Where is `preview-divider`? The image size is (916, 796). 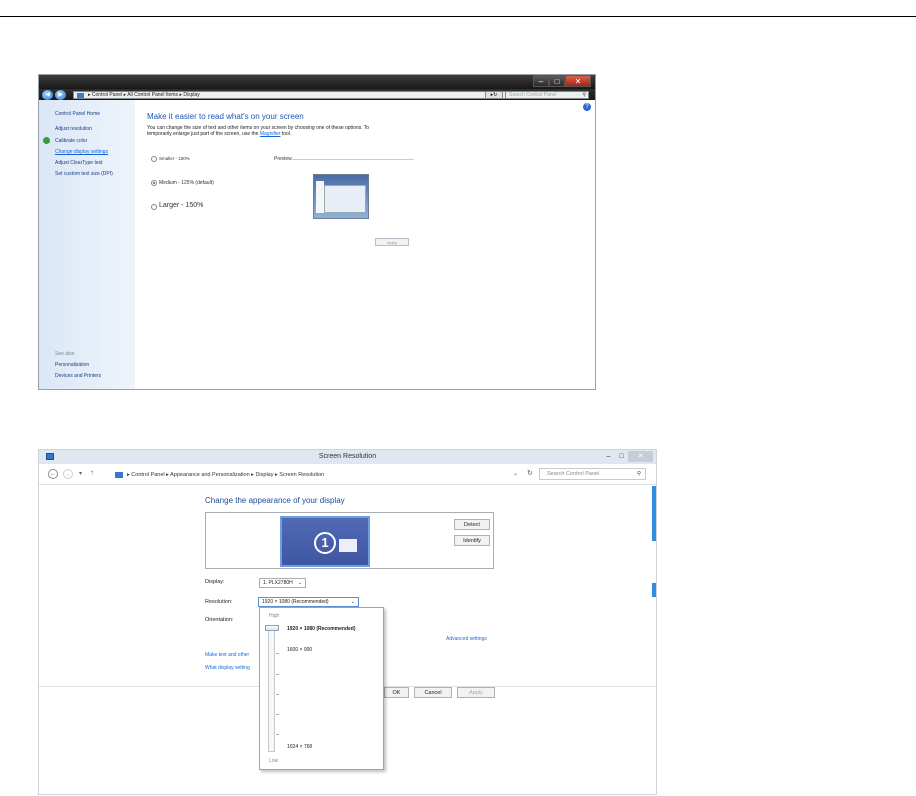
preview-divider is located at coordinates (353, 159).